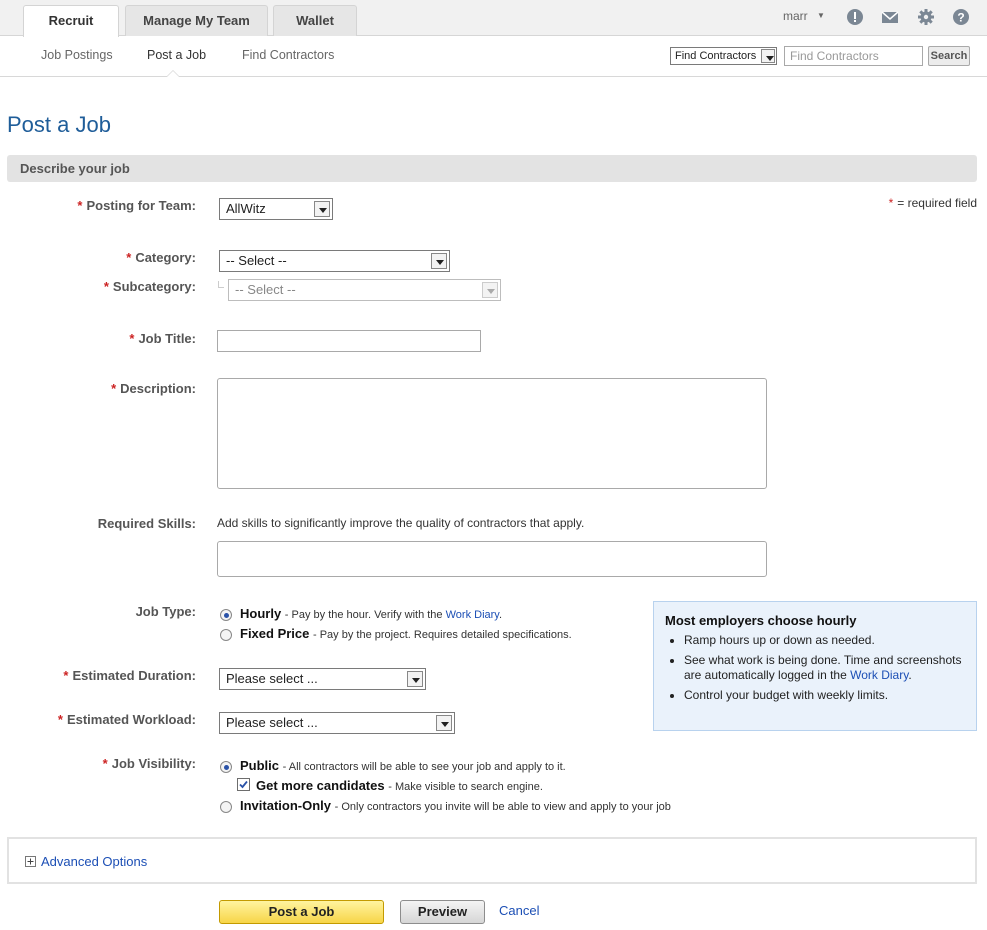 The image size is (987, 930). Describe the element at coordinates (492, 433) in the screenshot. I see `description-textarea` at that location.